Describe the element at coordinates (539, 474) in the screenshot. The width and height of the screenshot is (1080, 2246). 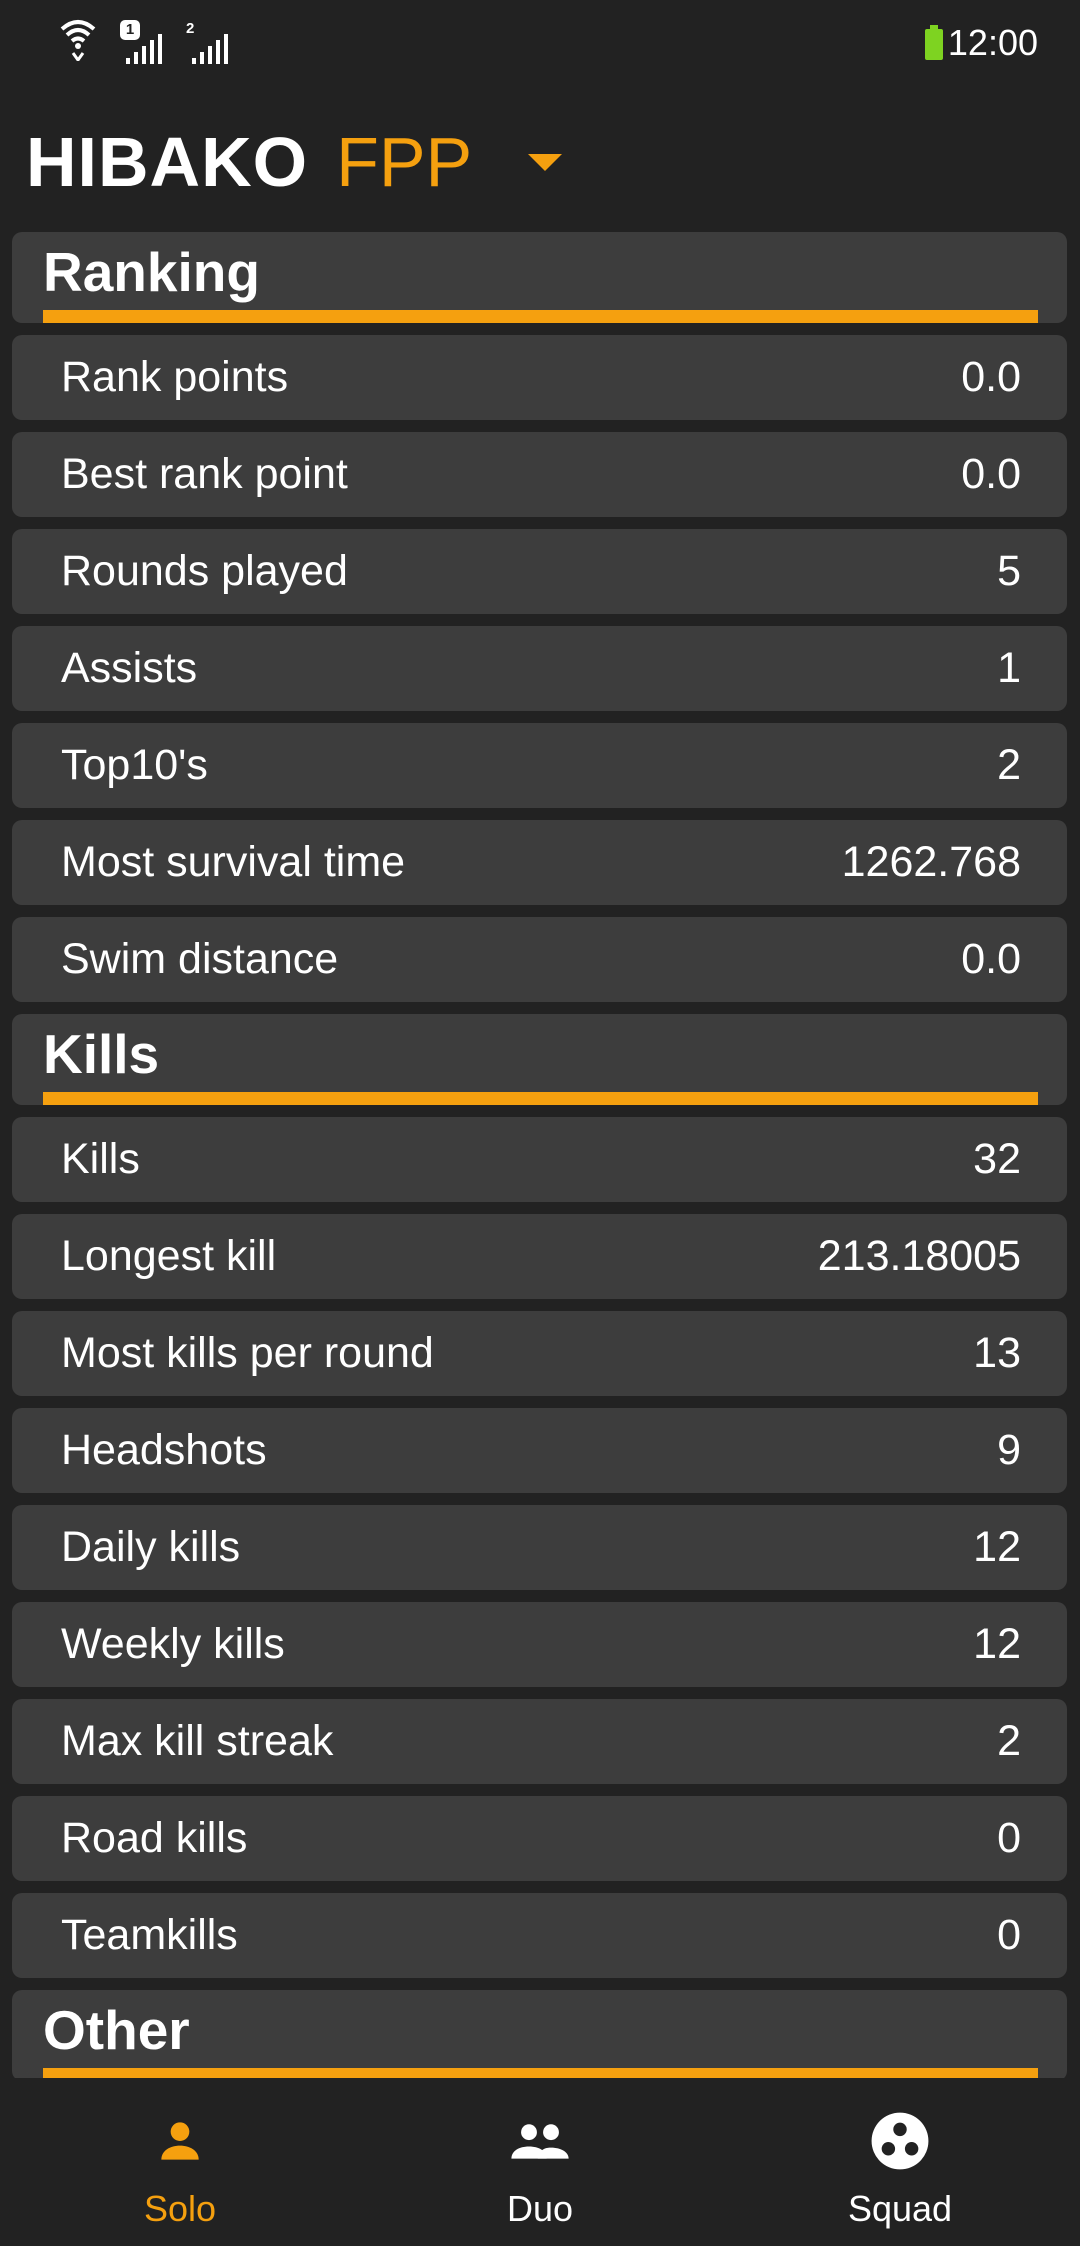
I see `stat-row: Best rank point 0.0` at that location.